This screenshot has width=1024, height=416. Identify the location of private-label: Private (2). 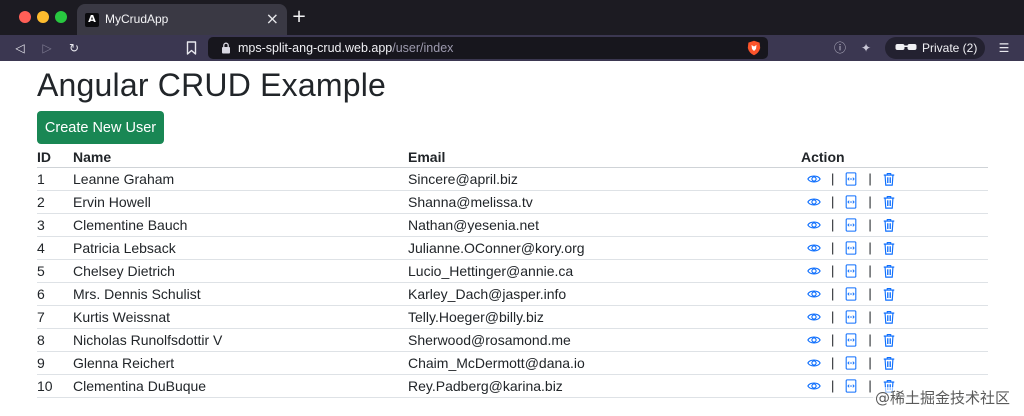
(950, 48).